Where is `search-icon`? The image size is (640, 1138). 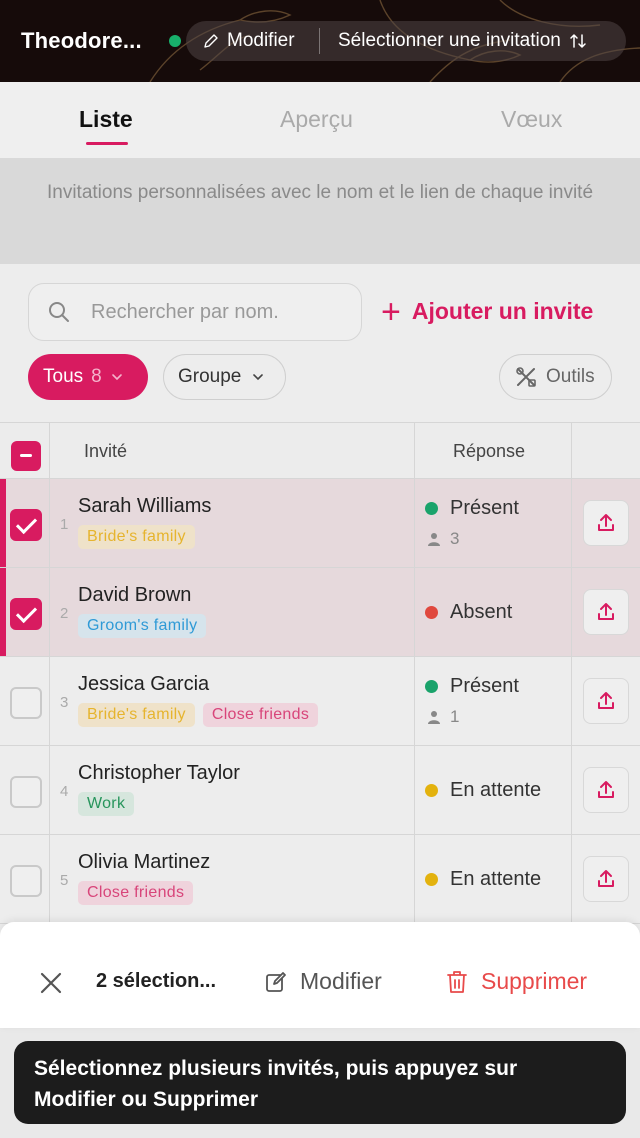 search-icon is located at coordinates (59, 312).